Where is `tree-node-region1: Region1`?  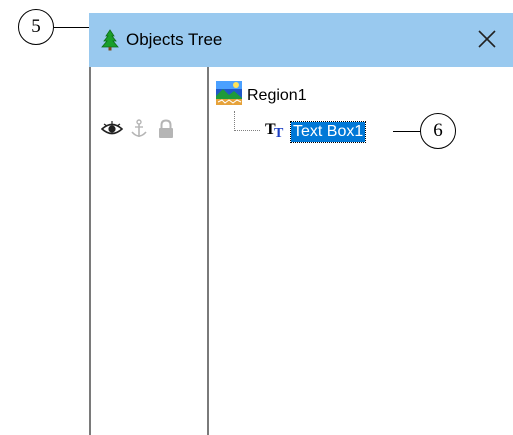 tree-node-region1: Region1 is located at coordinates (261, 95).